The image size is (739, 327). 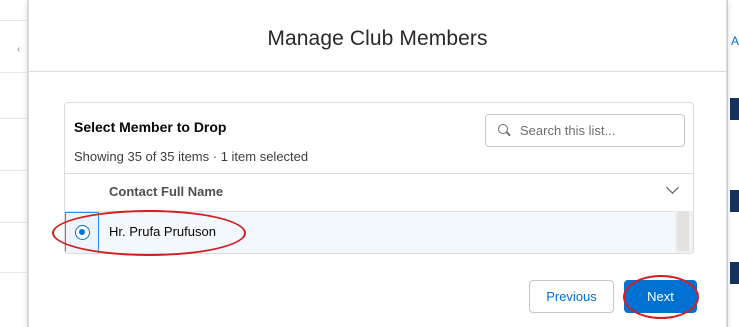 What do you see at coordinates (379, 191) in the screenshot?
I see `column-header-contact-full-name: Contact Full Name` at bounding box center [379, 191].